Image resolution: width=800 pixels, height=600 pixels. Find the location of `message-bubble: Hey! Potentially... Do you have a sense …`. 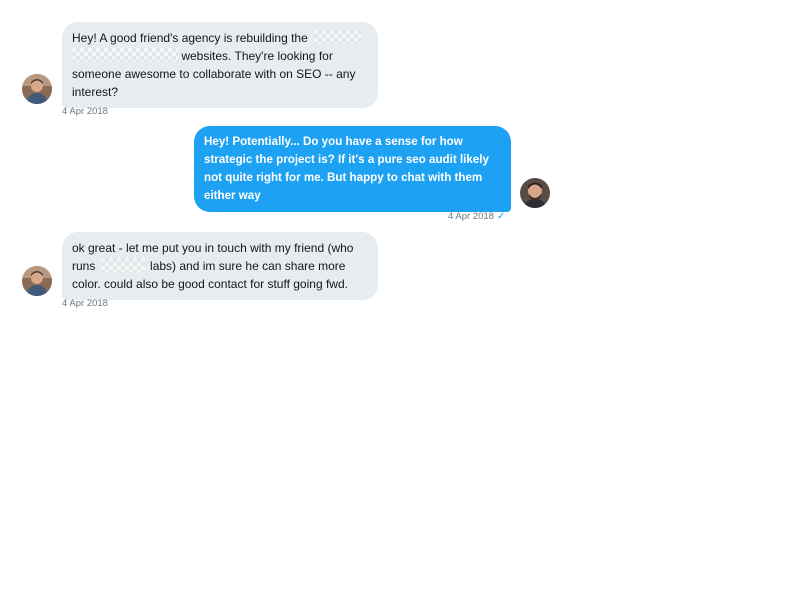

message-bubble: Hey! Potentially... Do you have a sense … is located at coordinates (352, 169).